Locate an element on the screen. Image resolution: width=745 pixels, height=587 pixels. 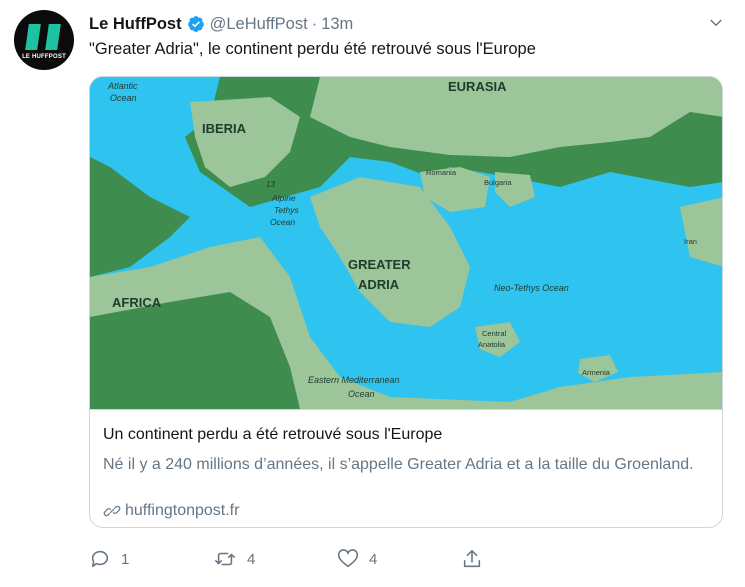
avatar-logo-text: LE HUFFPOST is located at coordinates (44, 57).